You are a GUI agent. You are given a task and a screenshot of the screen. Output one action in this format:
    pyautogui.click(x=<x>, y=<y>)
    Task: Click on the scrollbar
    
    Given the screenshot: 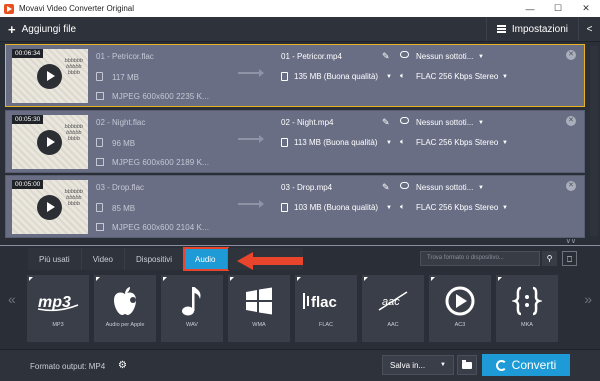 What is the action you would take?
    pyautogui.click(x=594, y=141)
    